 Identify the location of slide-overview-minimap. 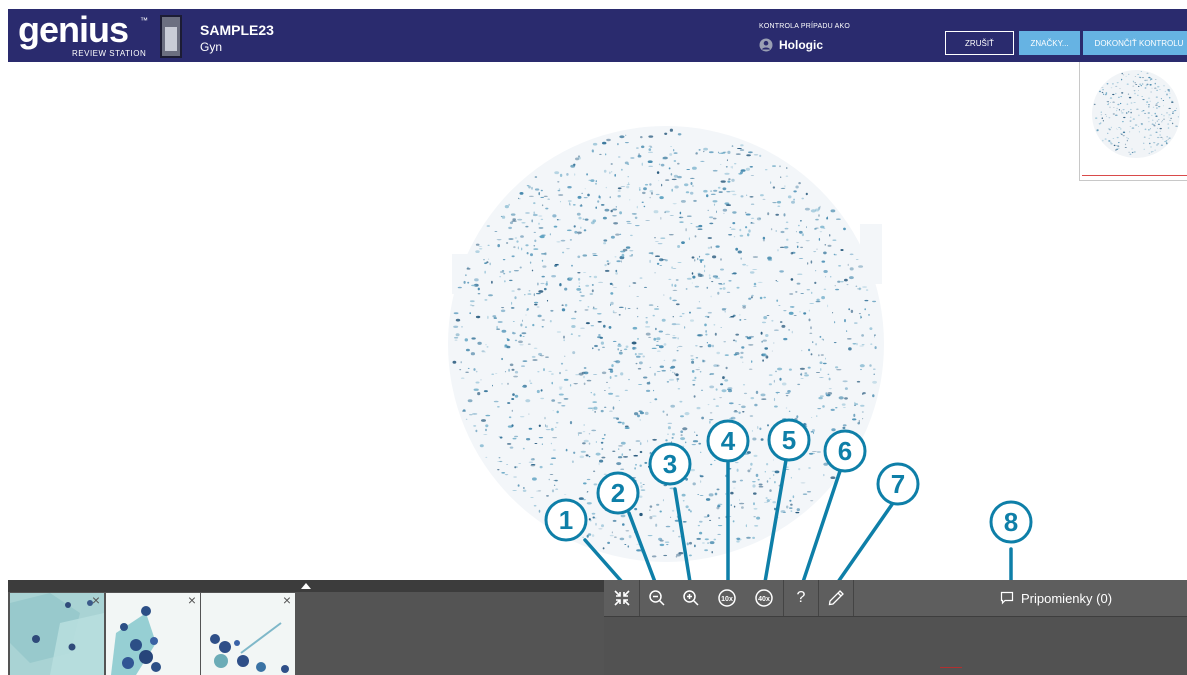
(1133, 121).